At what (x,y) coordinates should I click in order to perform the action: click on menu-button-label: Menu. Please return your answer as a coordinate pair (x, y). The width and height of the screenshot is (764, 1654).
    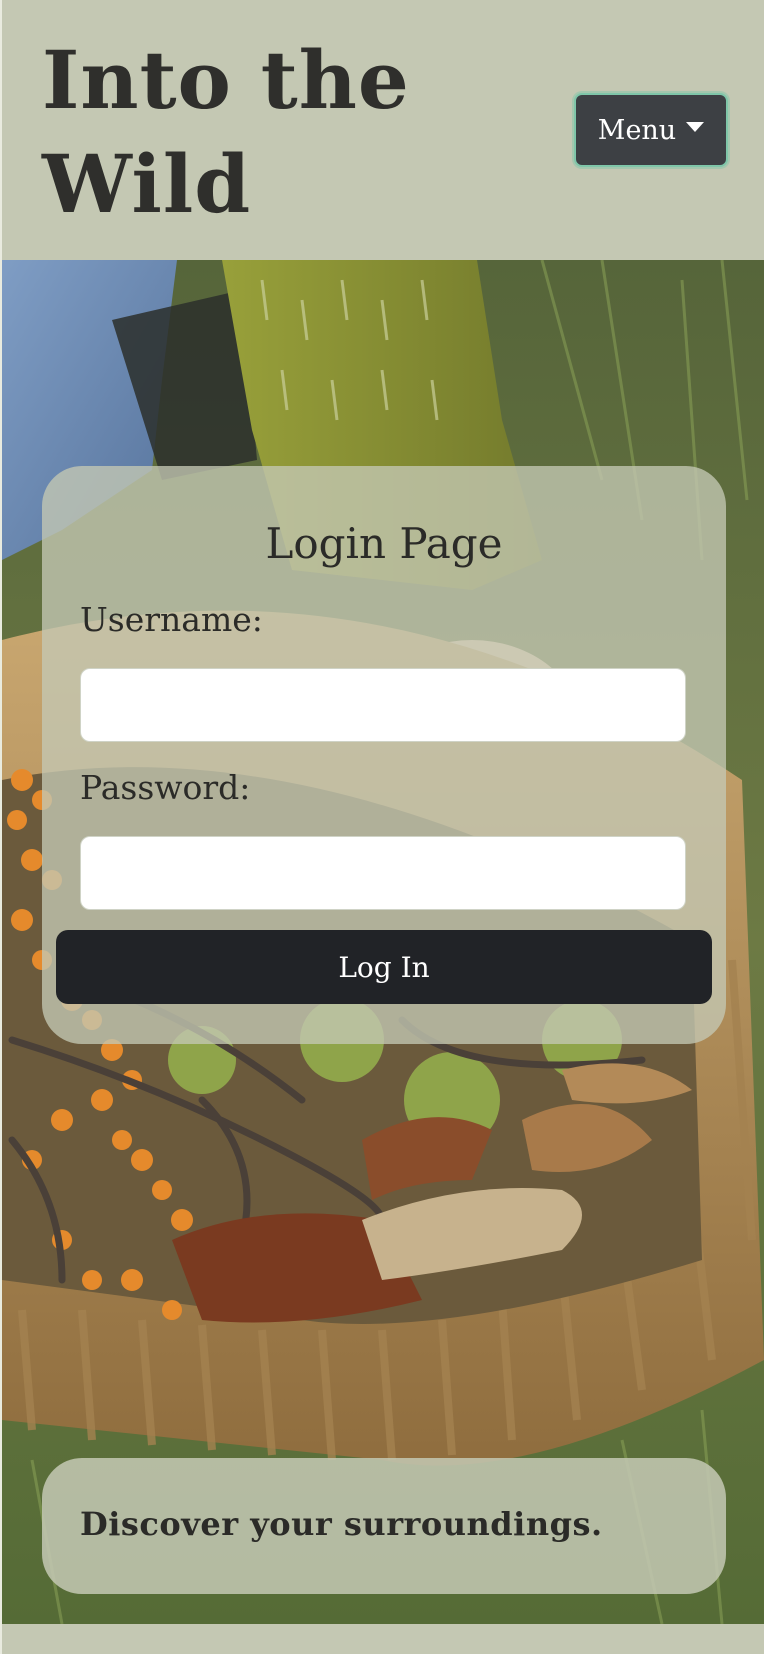
    Looking at the image, I should click on (637, 130).